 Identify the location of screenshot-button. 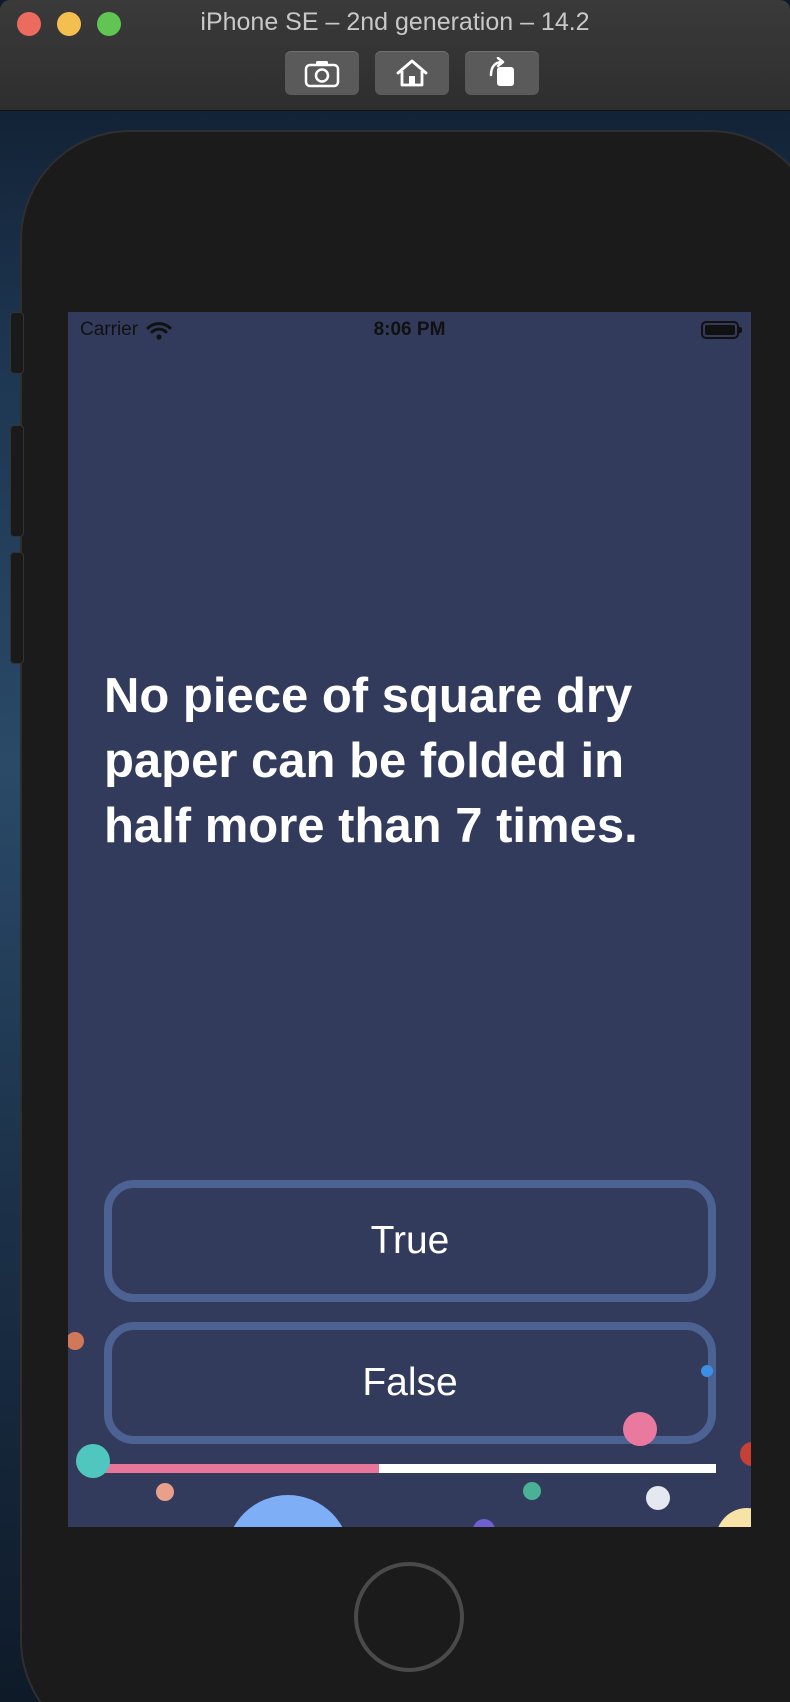
(322, 73).